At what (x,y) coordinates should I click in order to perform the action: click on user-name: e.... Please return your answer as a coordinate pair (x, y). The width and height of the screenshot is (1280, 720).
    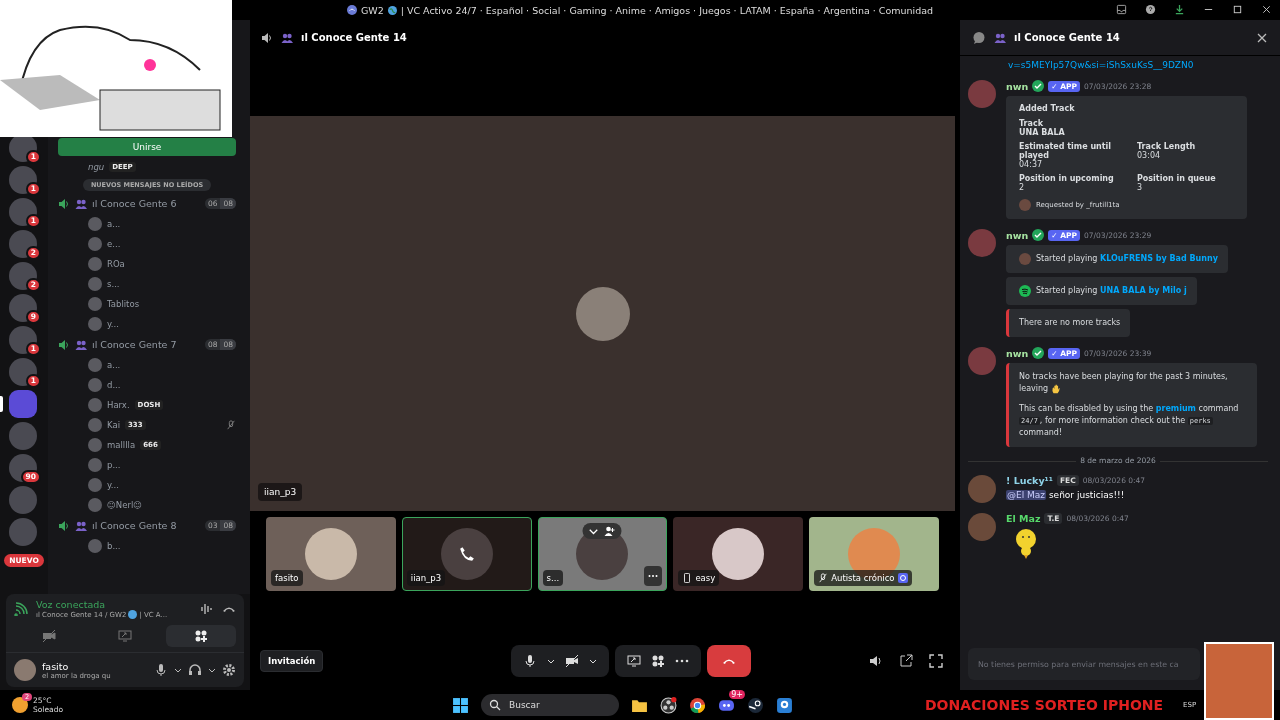
    Looking at the image, I should click on (114, 244).